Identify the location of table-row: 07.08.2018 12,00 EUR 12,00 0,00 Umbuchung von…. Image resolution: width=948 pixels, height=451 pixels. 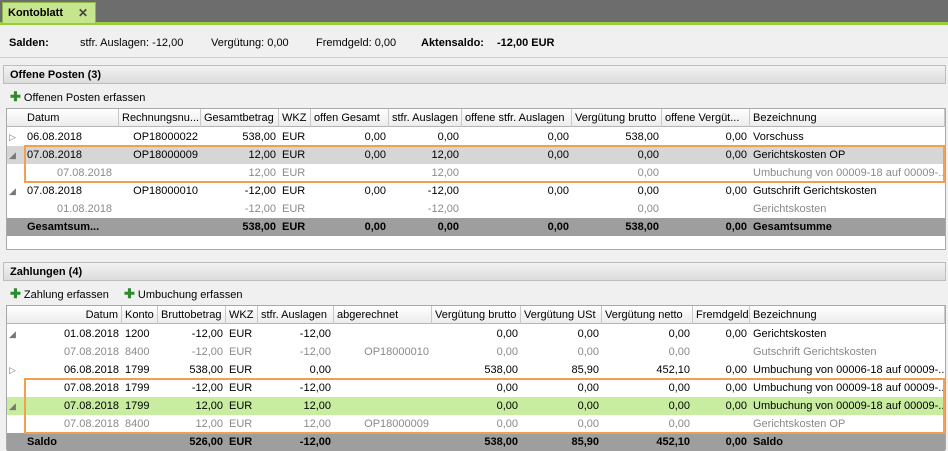
(476, 173).